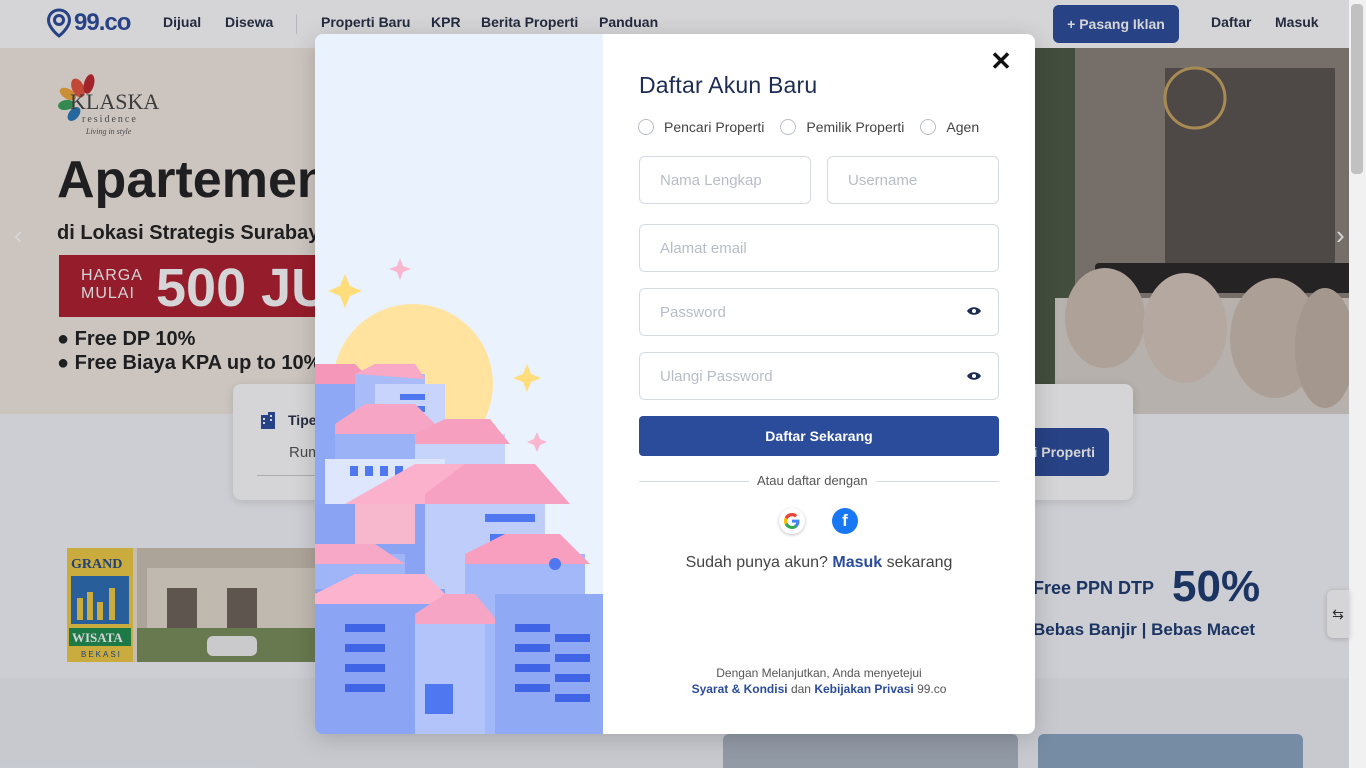 The height and width of the screenshot is (768, 1366). Describe the element at coordinates (819, 436) in the screenshot. I see `daftar-sekarang-button: Daftar Sekarang` at that location.